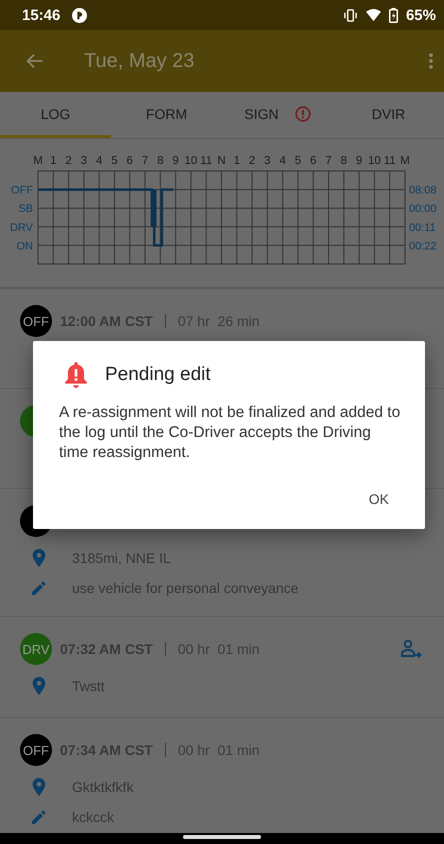  Describe the element at coordinates (350, 15) in the screenshot. I see `vibrate-icon` at that location.